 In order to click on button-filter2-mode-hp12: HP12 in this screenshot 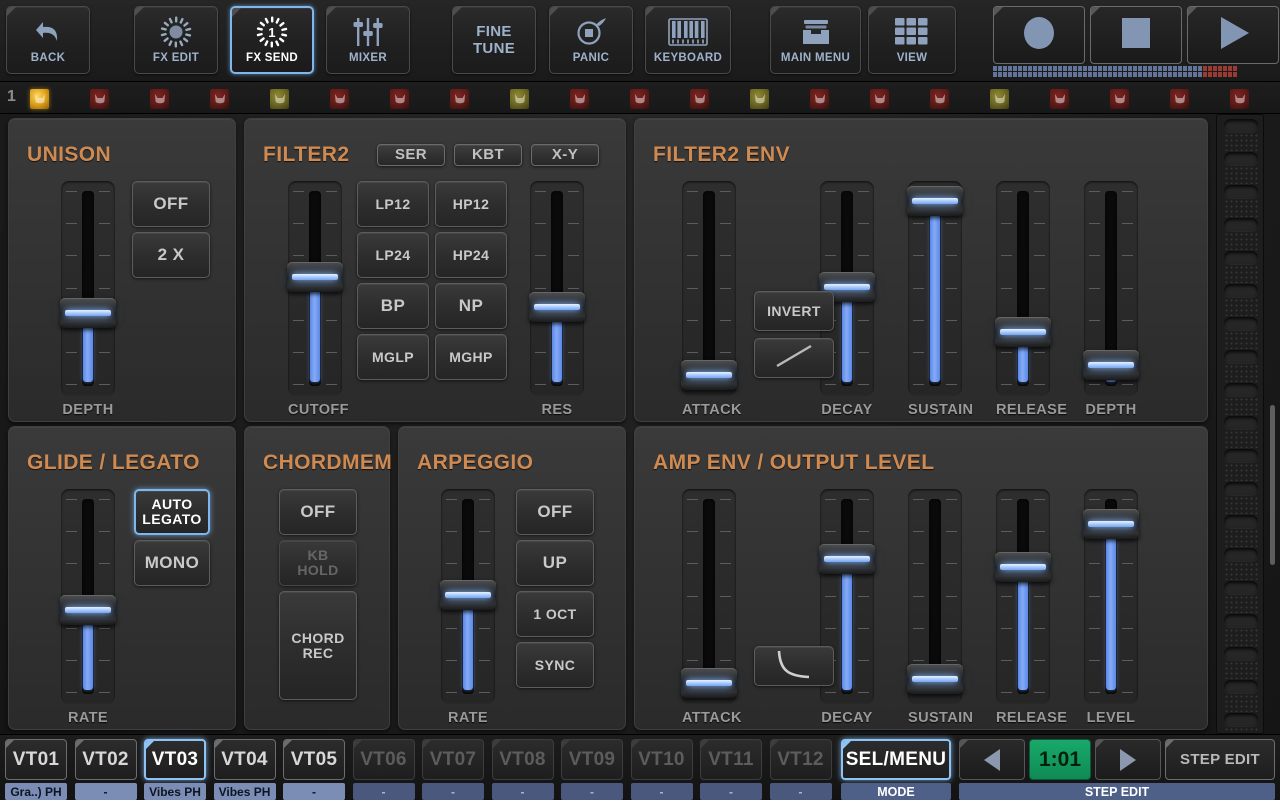, I will do `click(471, 204)`.